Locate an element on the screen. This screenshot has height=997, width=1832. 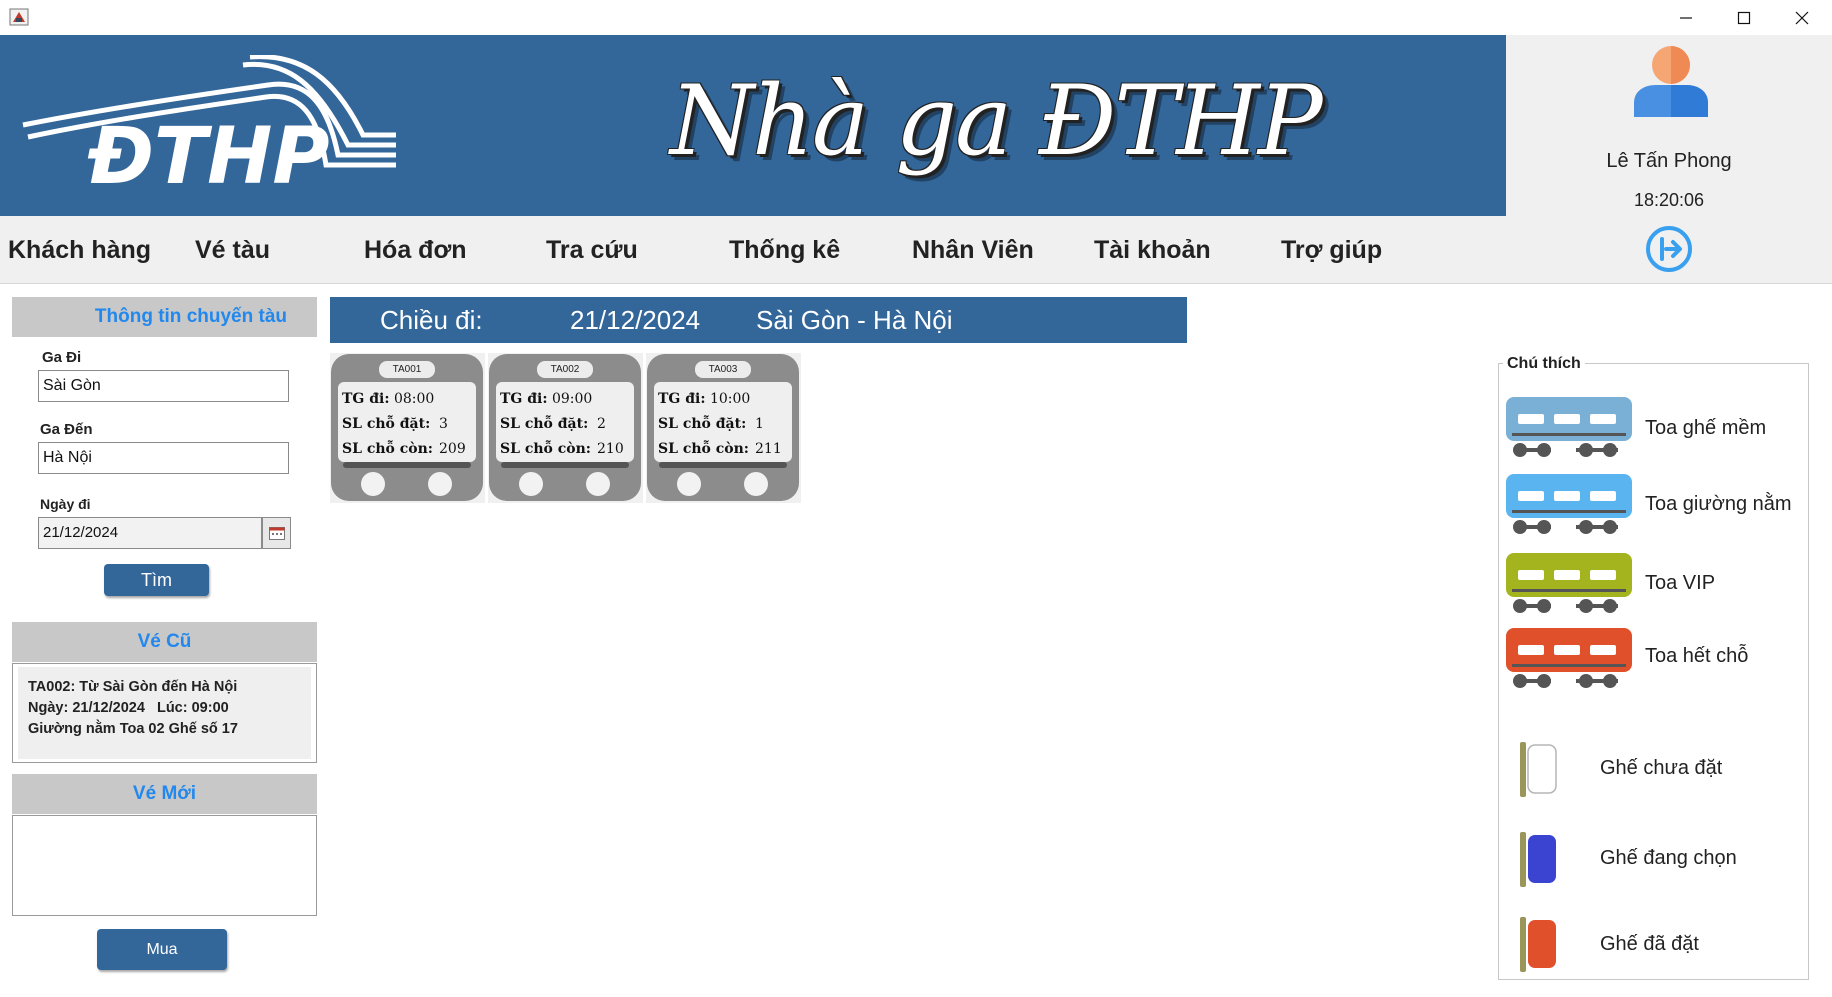
calendar-button is located at coordinates (276, 533).